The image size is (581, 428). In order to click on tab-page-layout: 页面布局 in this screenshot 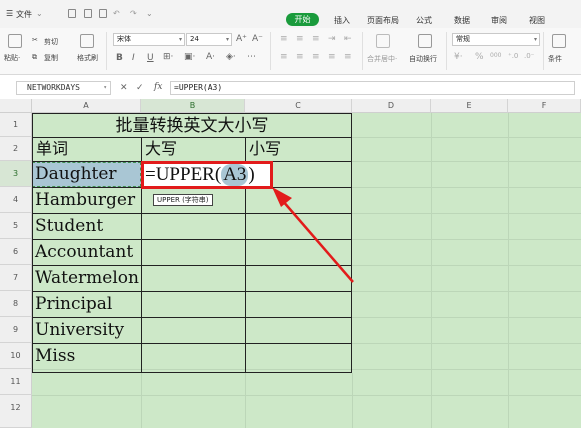, I will do `click(383, 20)`.